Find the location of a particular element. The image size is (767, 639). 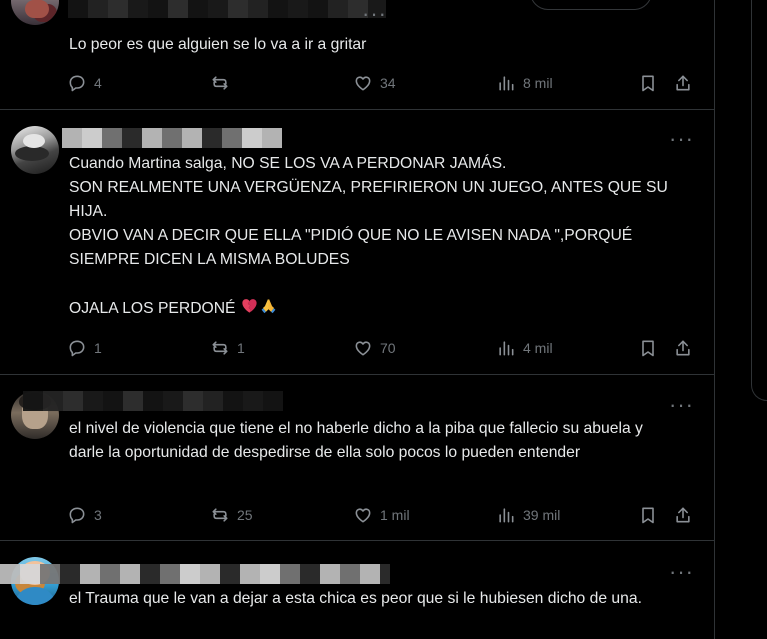

repost-button is located at coordinates (227, 83).